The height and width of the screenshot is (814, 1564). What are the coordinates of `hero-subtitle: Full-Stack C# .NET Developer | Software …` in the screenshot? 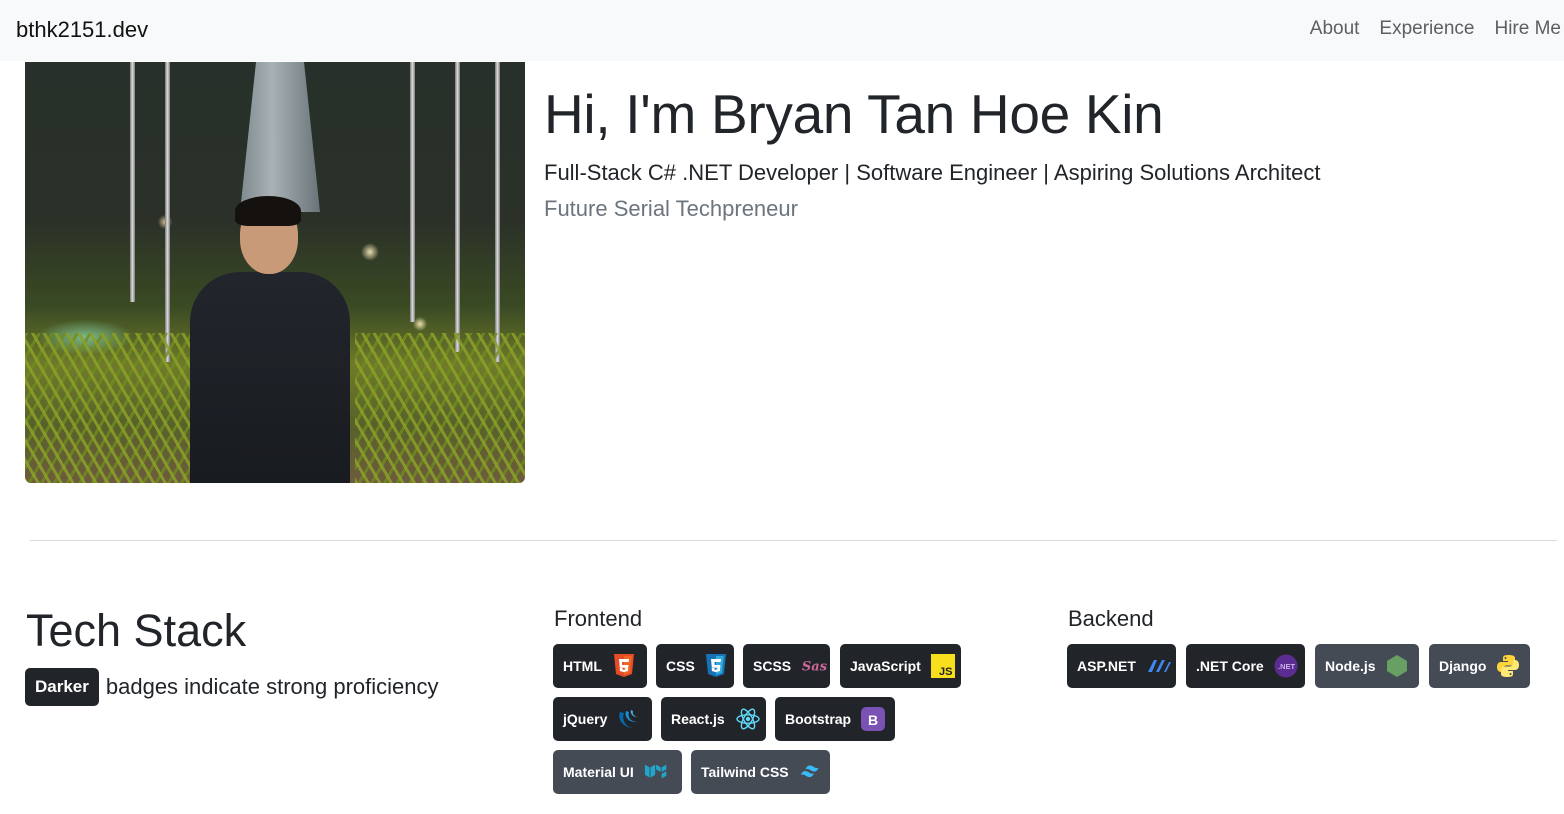 It's located at (932, 172).